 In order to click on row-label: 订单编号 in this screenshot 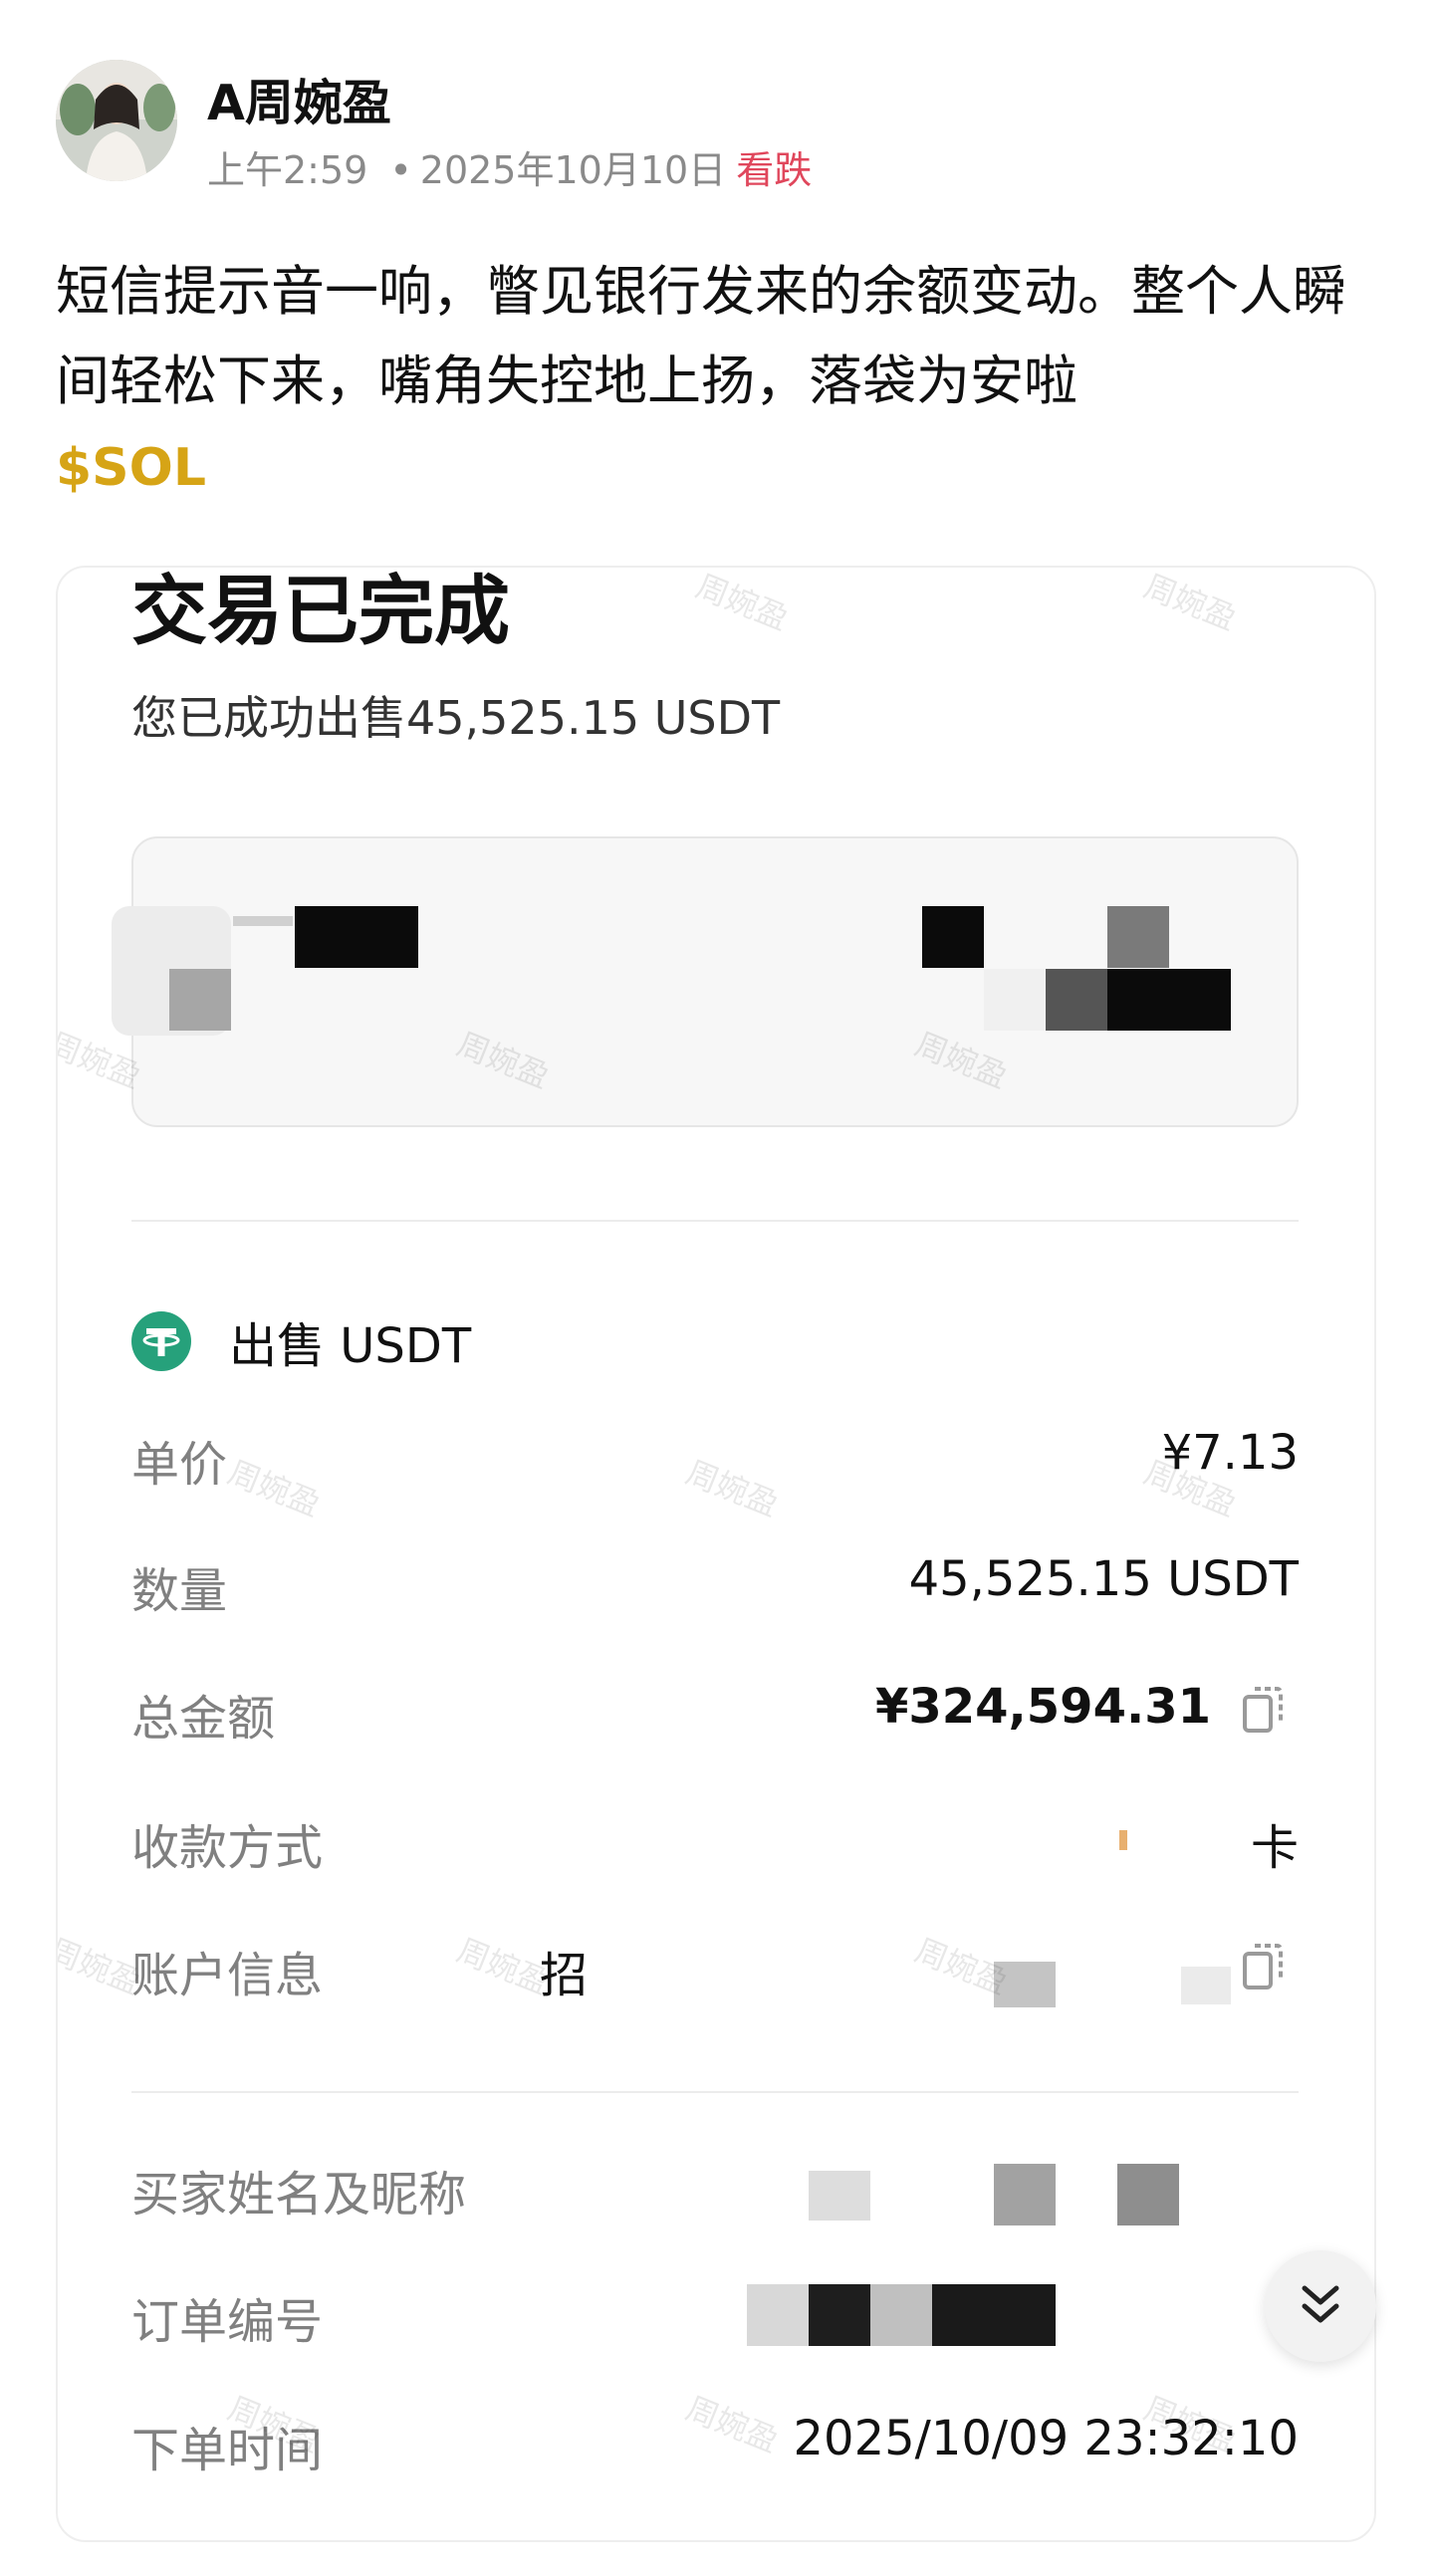, I will do `click(227, 2322)`.